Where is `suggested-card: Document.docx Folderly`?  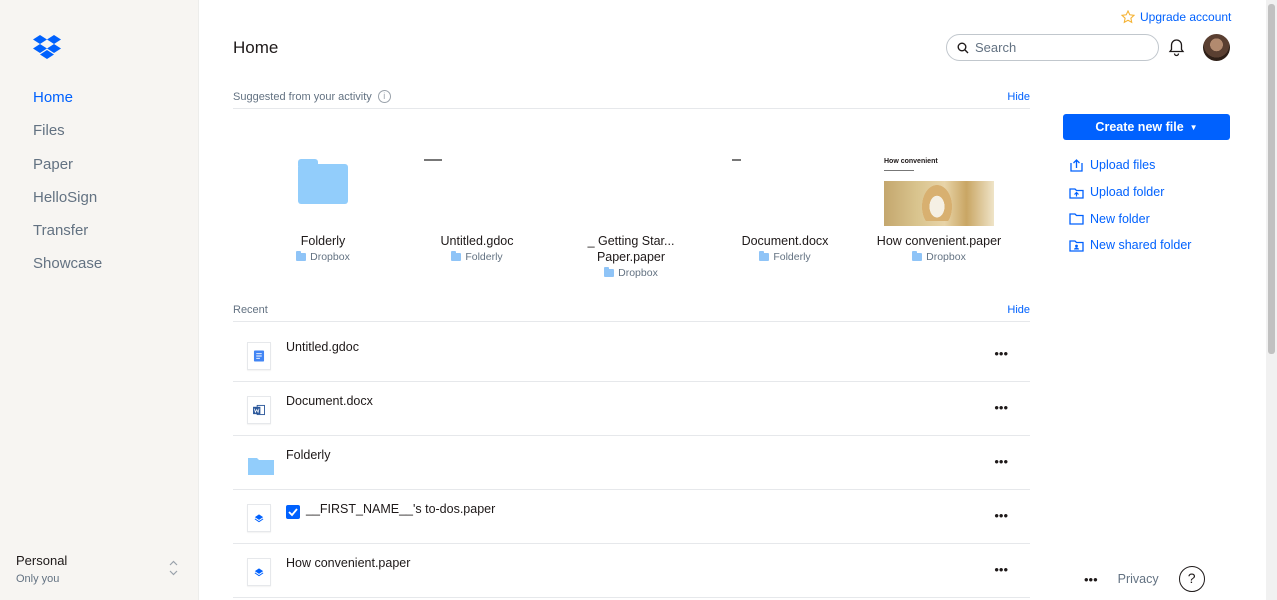
suggested-card: Document.docx Folderly is located at coordinates (785, 206).